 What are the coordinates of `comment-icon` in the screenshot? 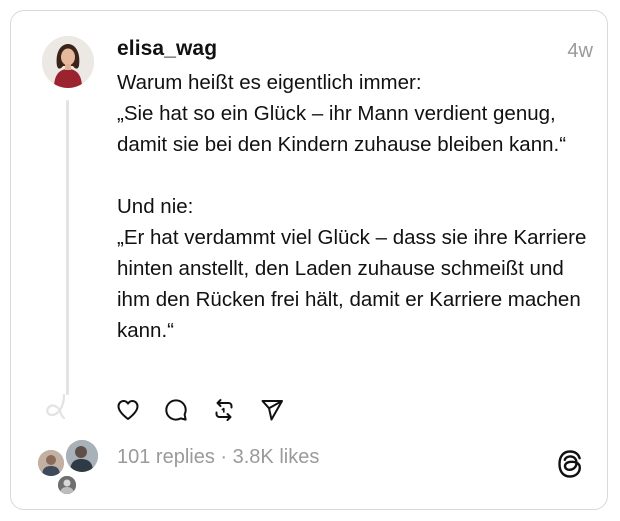 It's located at (176, 410).